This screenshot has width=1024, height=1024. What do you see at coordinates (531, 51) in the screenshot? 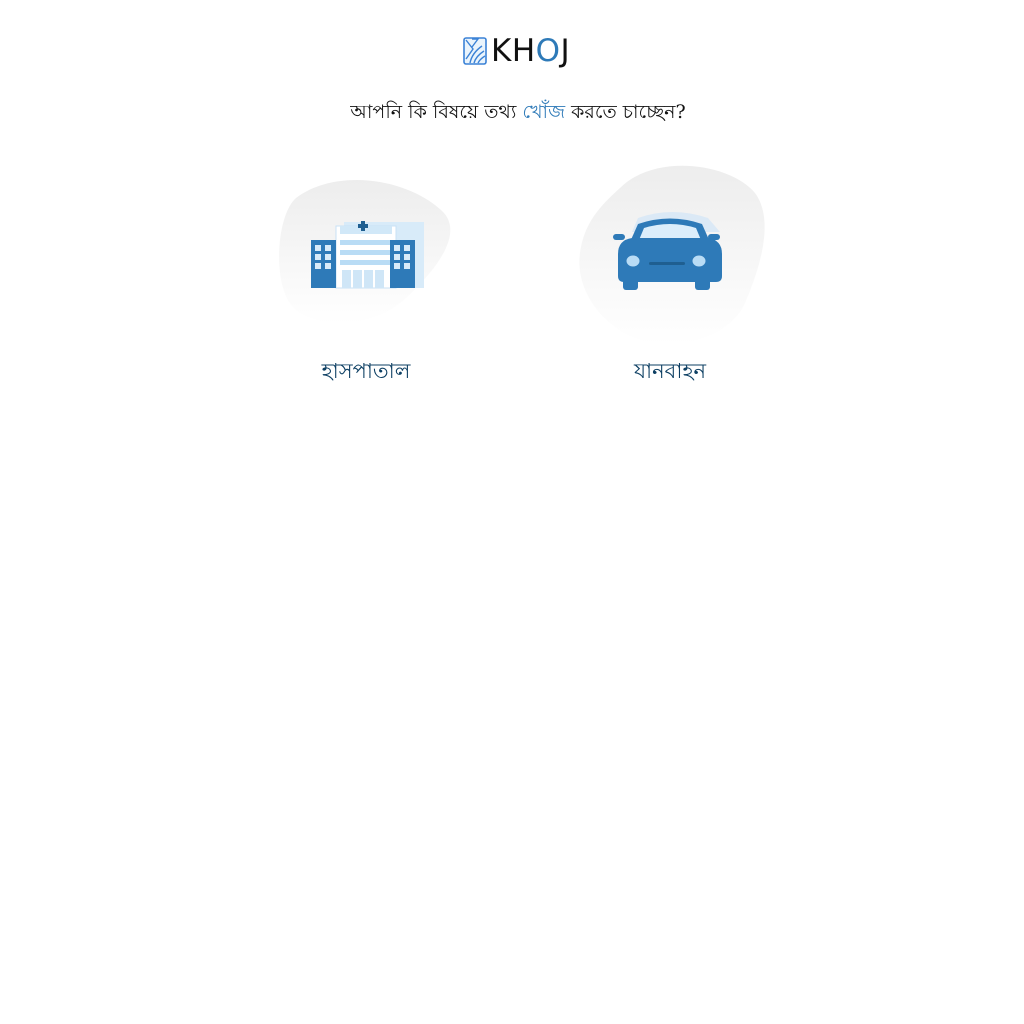
I see `logo-wordmark: KHOJ` at bounding box center [531, 51].